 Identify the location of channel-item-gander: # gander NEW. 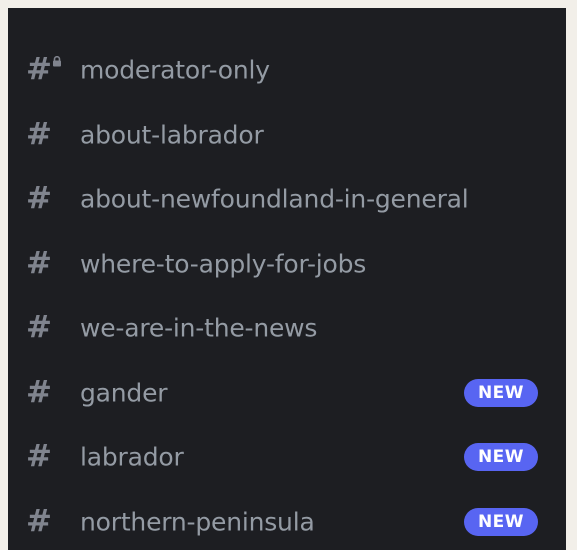
(287, 393).